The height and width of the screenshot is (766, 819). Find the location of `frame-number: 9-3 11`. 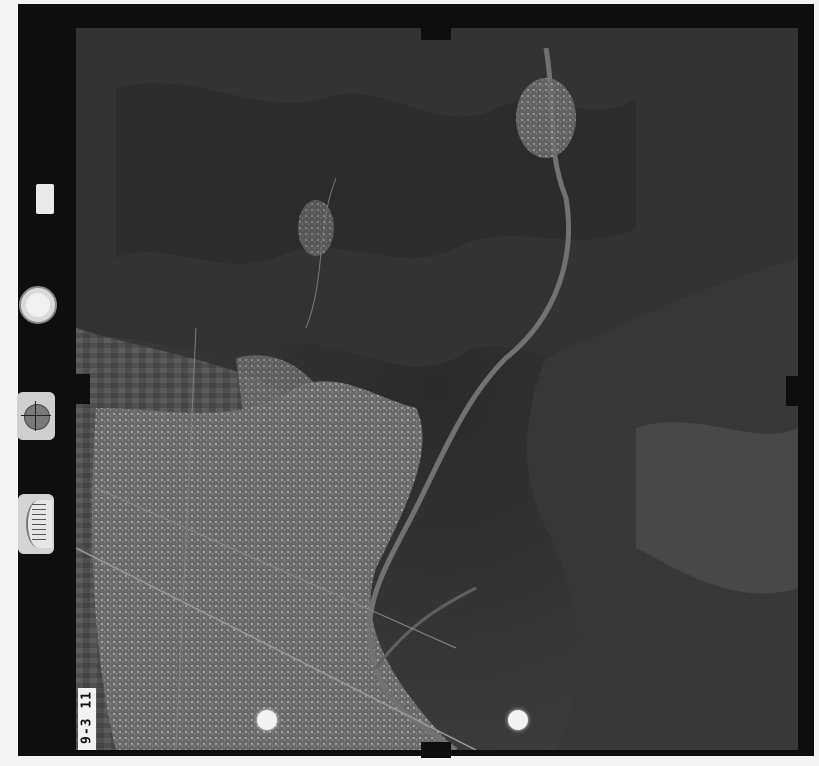

frame-number: 9-3 11 is located at coordinates (87, 717).